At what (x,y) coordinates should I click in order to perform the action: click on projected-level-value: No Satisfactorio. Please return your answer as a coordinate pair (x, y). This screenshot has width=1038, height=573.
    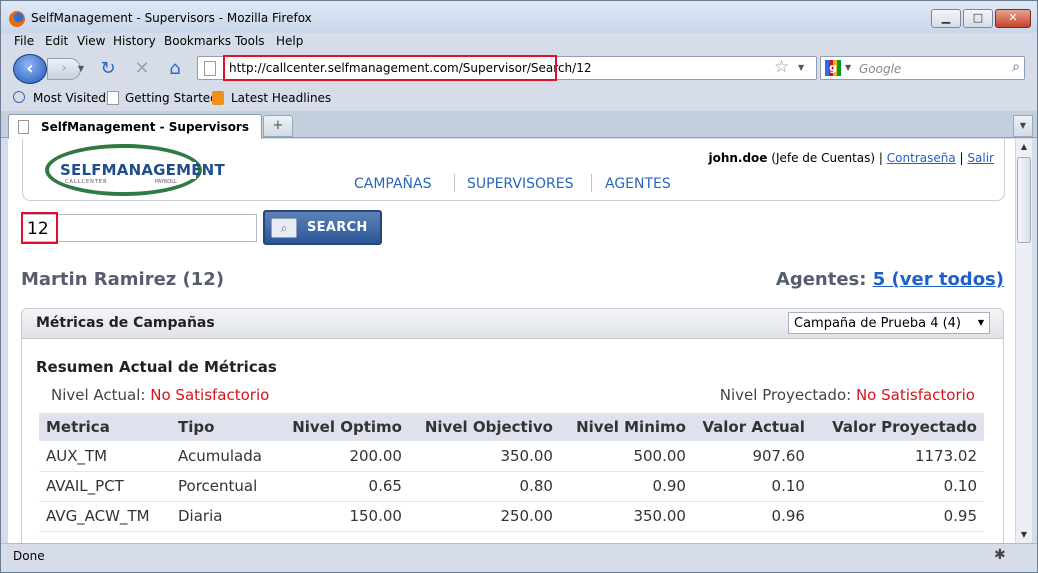
    Looking at the image, I should click on (915, 395).